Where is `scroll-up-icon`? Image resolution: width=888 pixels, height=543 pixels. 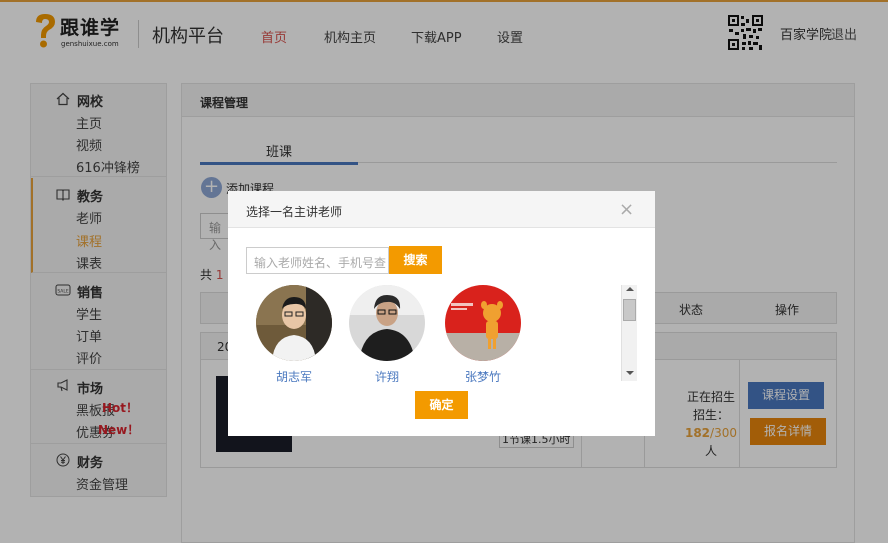 scroll-up-icon is located at coordinates (630, 289).